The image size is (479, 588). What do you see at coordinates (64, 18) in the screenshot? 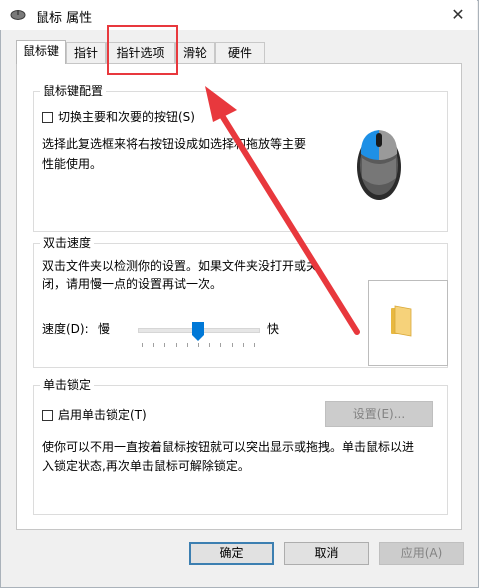
I see `window-title: 鼠标 属性` at bounding box center [64, 18].